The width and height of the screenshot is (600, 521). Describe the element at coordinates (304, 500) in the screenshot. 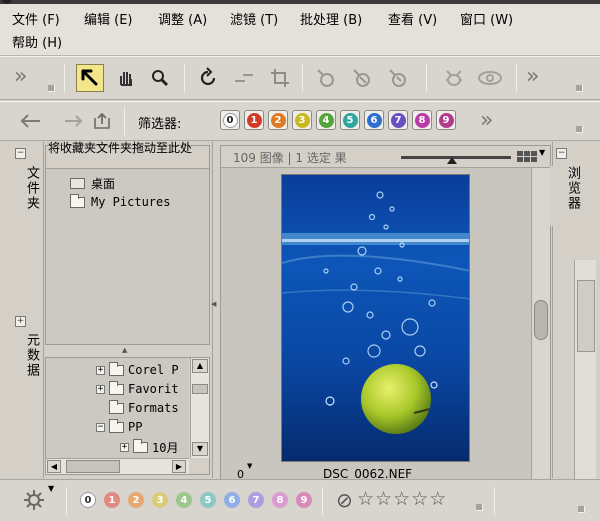

I see `label-9-button: 9` at that location.